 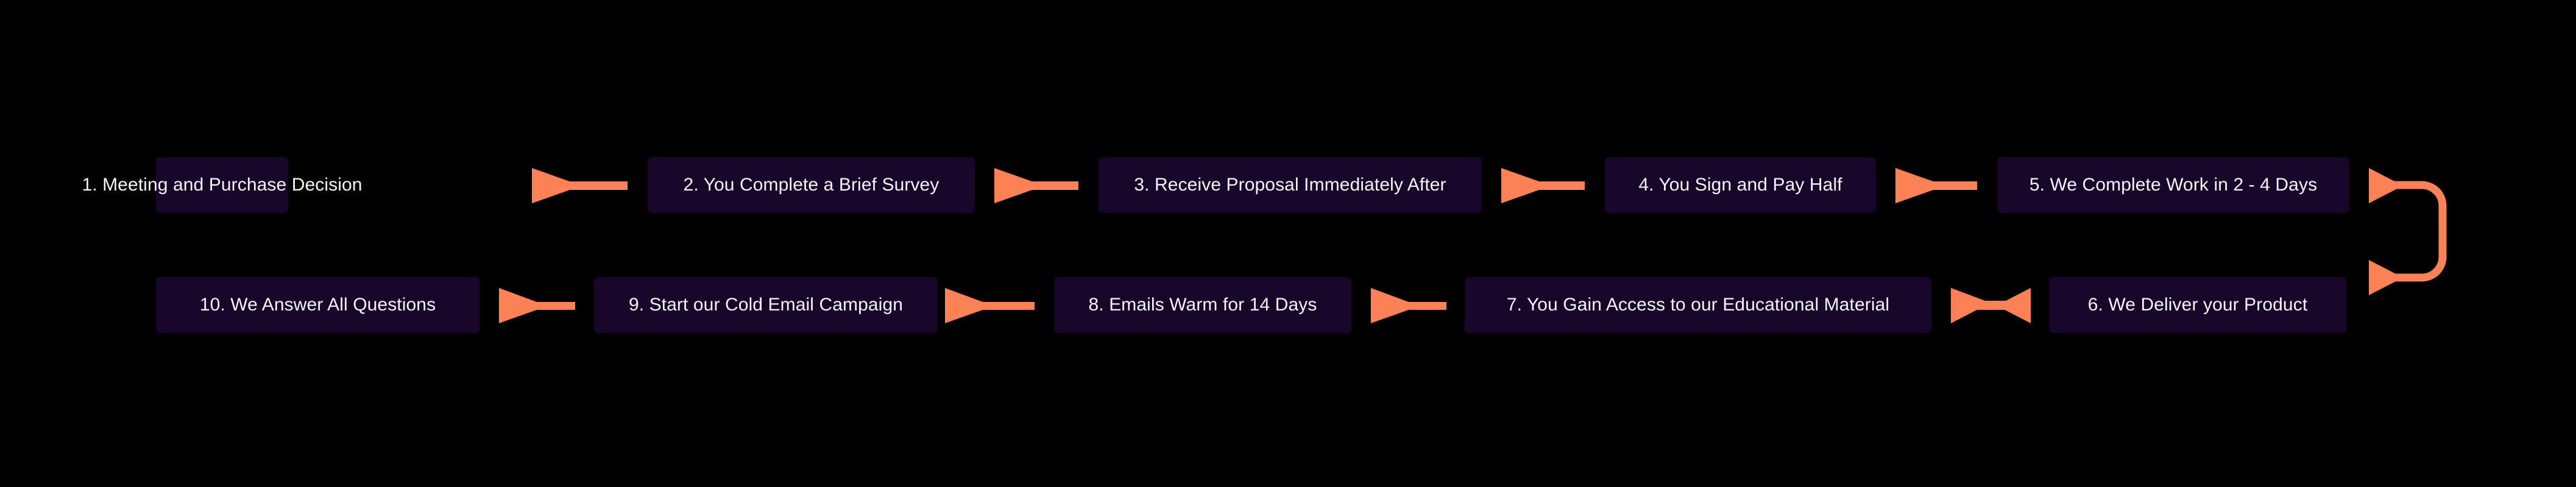 I want to click on flow-node-label: 1. Meeting and Purchase Decision, so click(x=222, y=185).